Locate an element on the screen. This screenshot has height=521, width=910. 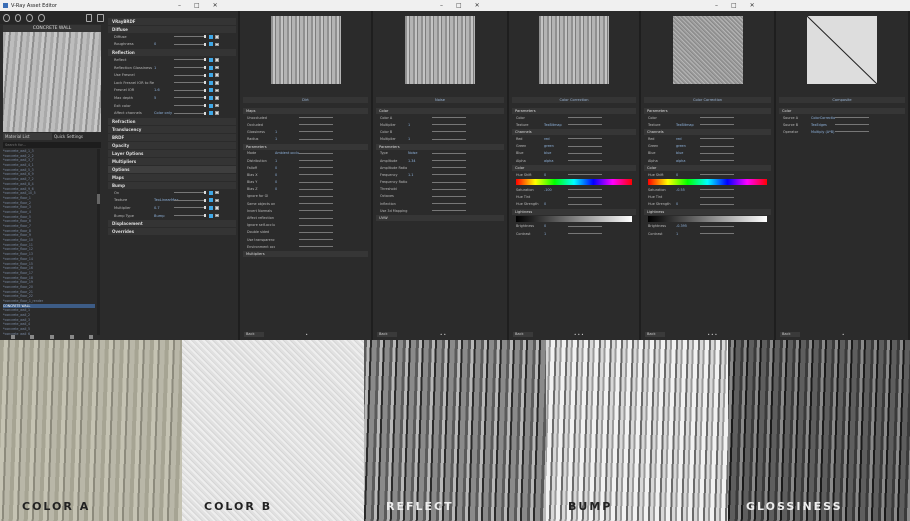
property-value: 1.6 is located at coordinates (164, 90).